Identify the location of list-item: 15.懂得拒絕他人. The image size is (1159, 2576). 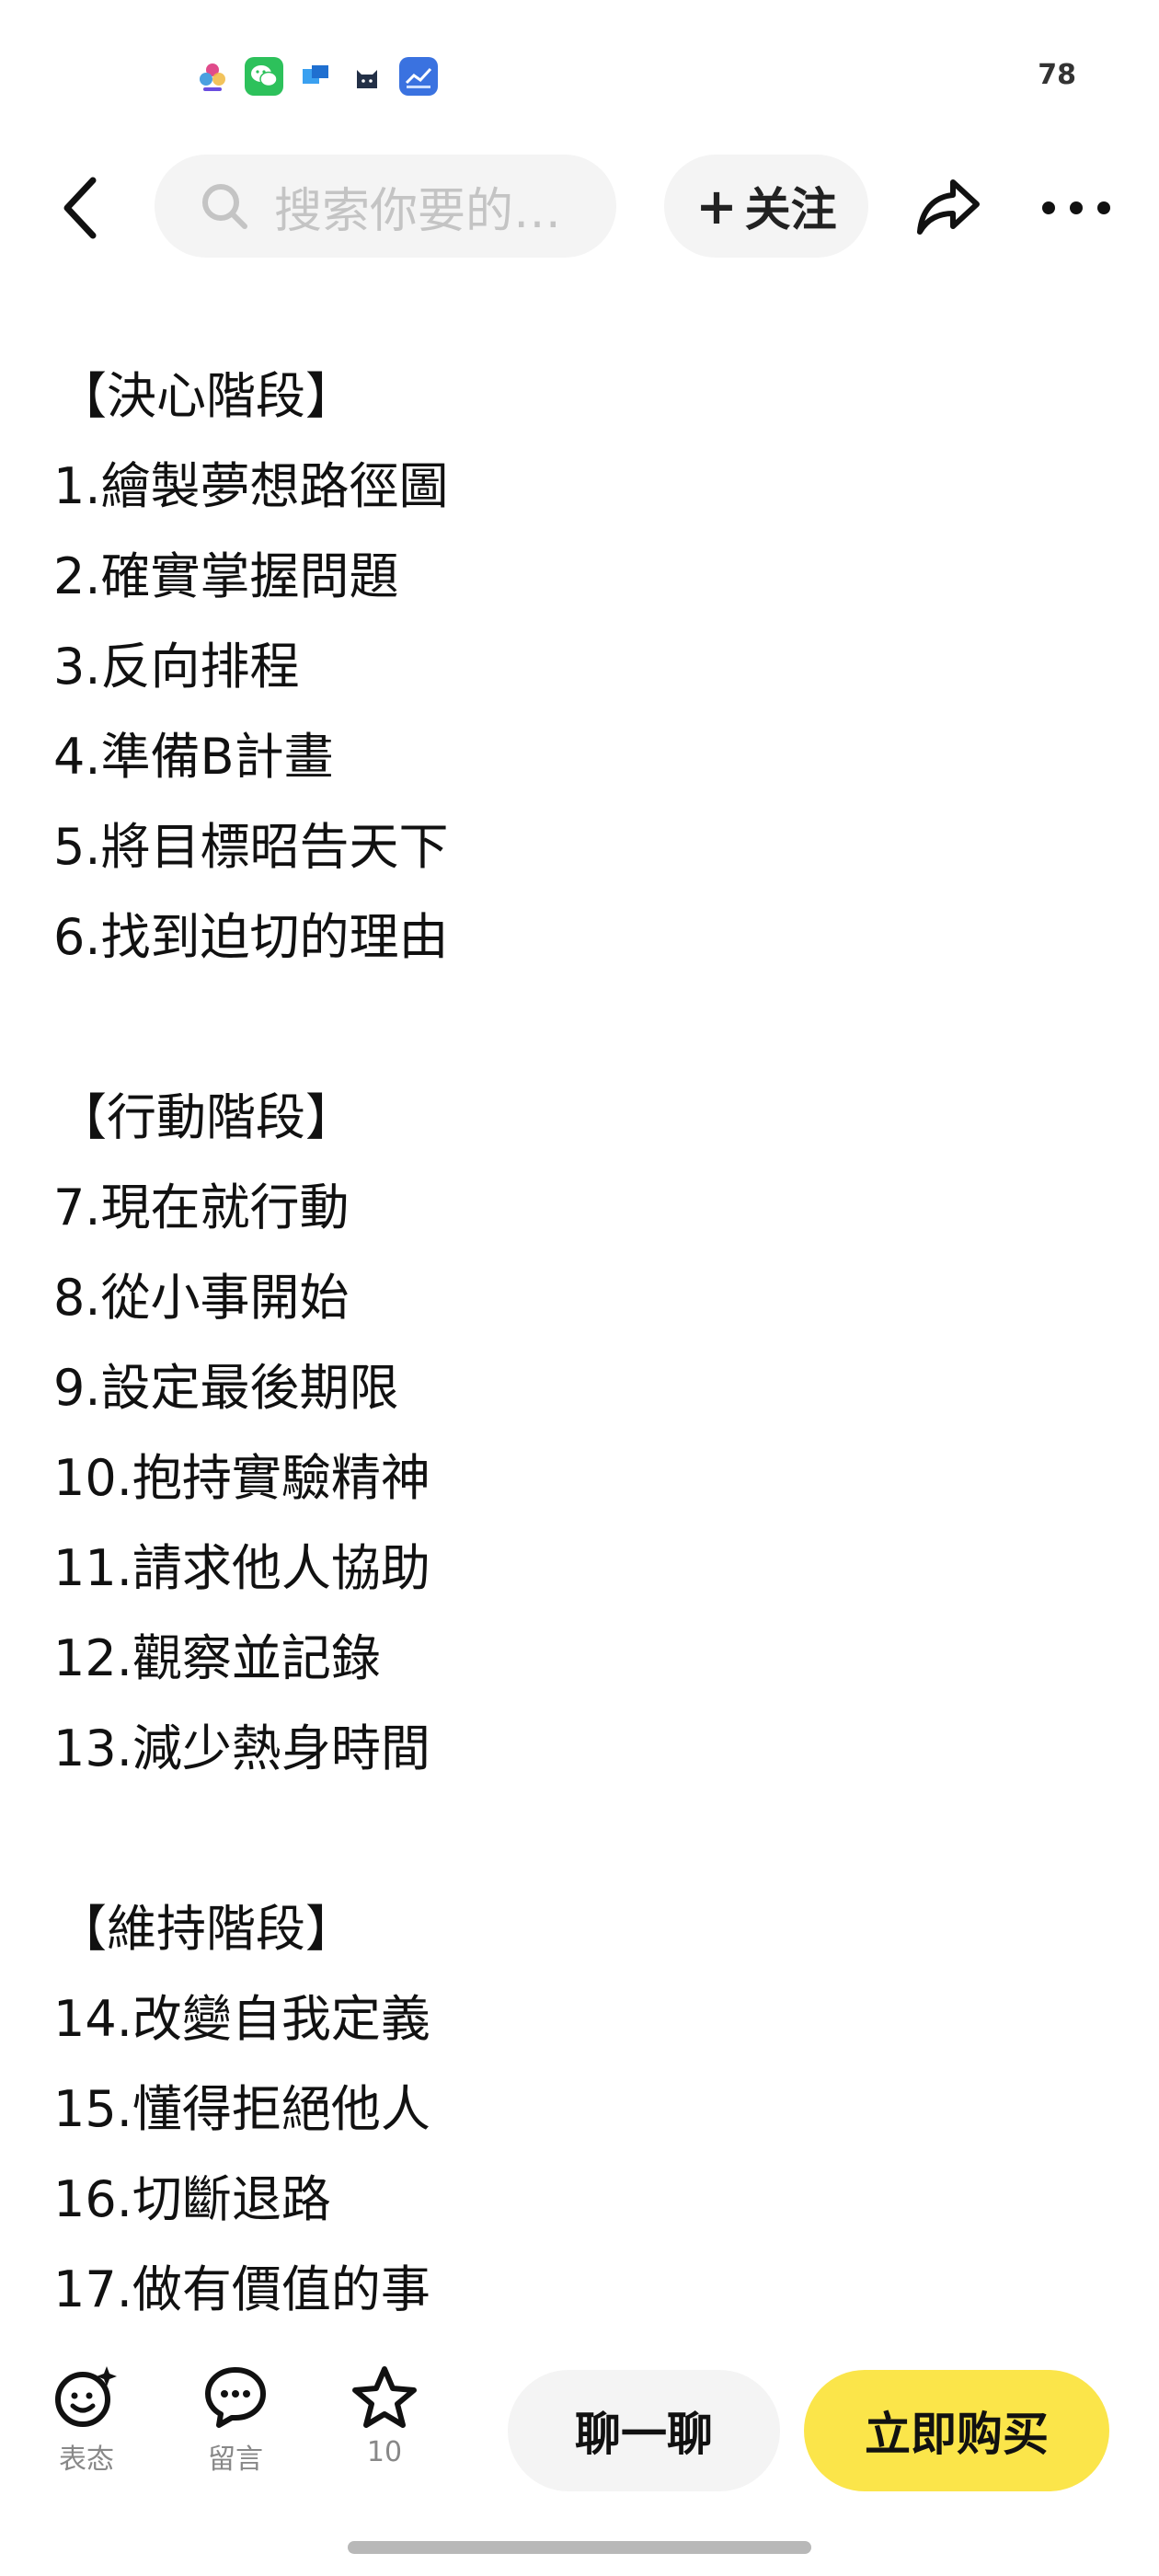
(241, 2109).